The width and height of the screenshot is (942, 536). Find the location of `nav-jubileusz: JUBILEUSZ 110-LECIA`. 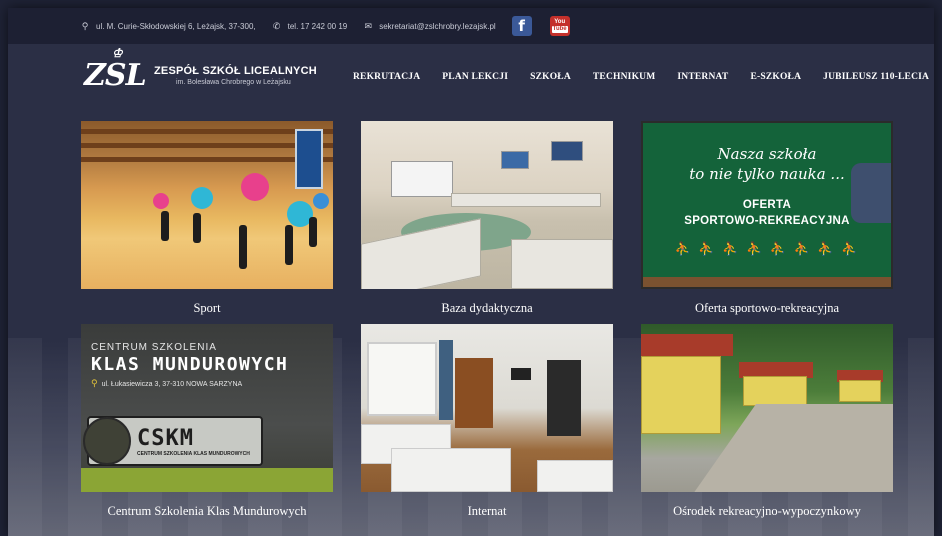

nav-jubileusz: JUBILEUSZ 110-LECIA is located at coordinates (876, 77).